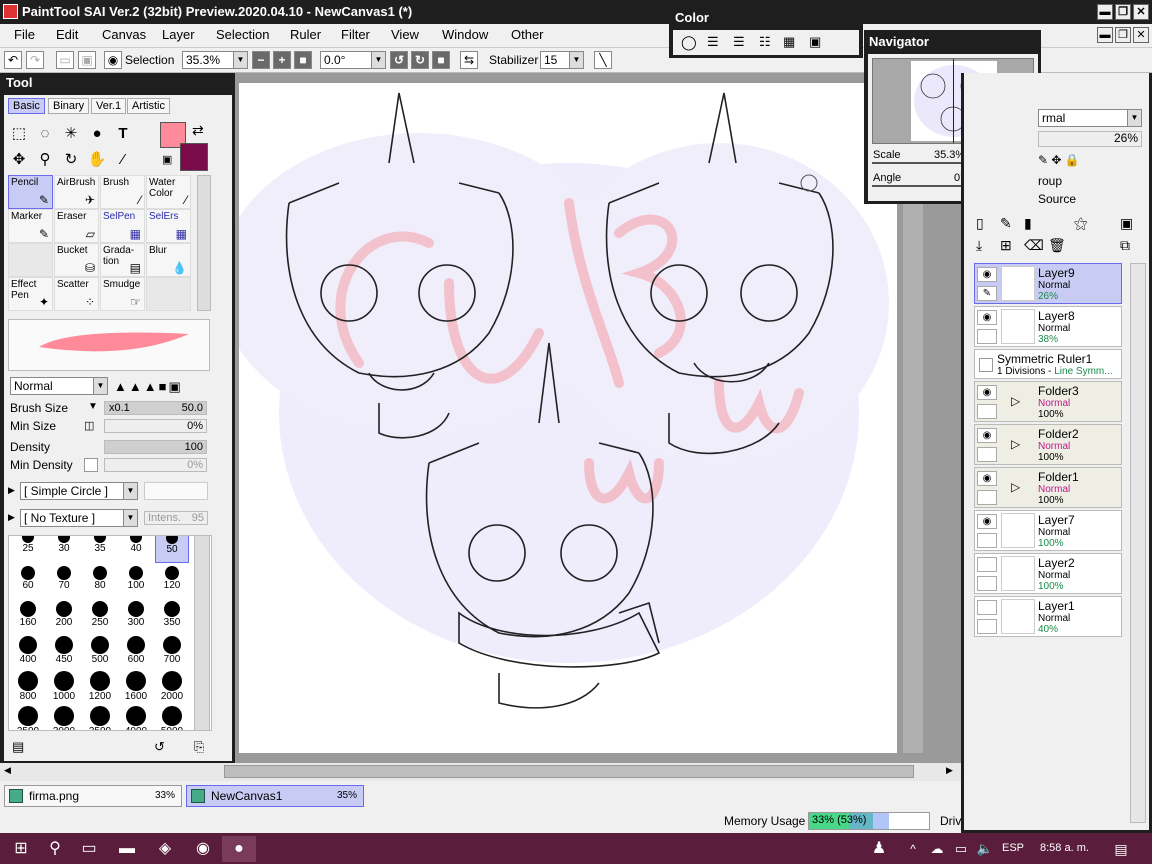  What do you see at coordinates (1048, 401) in the screenshot?
I see `folder-row: ◉ ▷ Folder3 Normal 100%` at bounding box center [1048, 401].